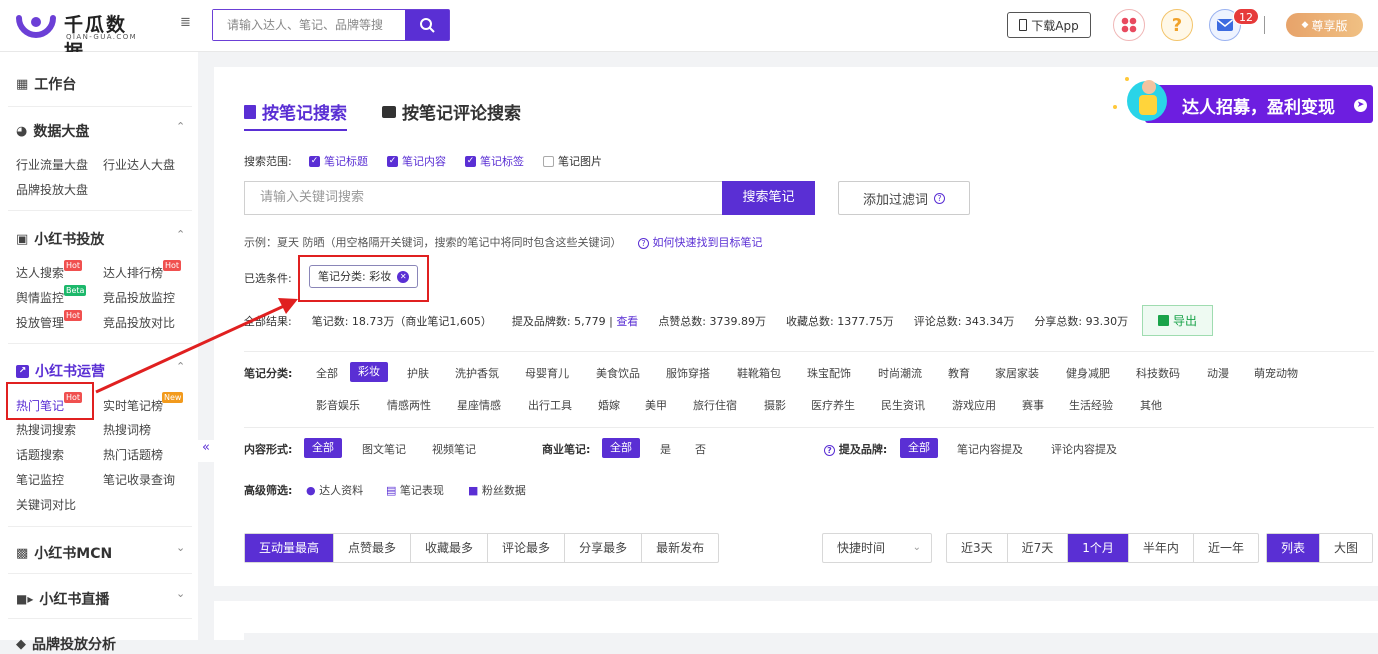 This screenshot has height=654, width=1378. I want to click on advanced-fans: ■ 粉丝数据, so click(497, 490).